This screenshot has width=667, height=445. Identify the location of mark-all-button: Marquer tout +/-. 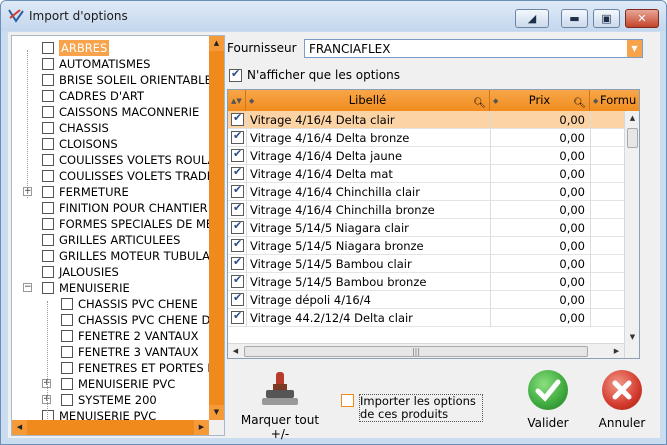
(280, 405).